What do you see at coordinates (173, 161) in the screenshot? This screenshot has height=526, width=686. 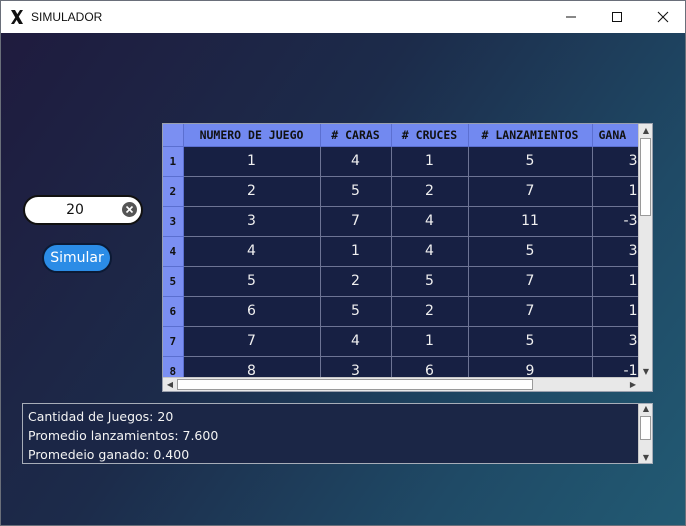 I see `row-header: 1` at bounding box center [173, 161].